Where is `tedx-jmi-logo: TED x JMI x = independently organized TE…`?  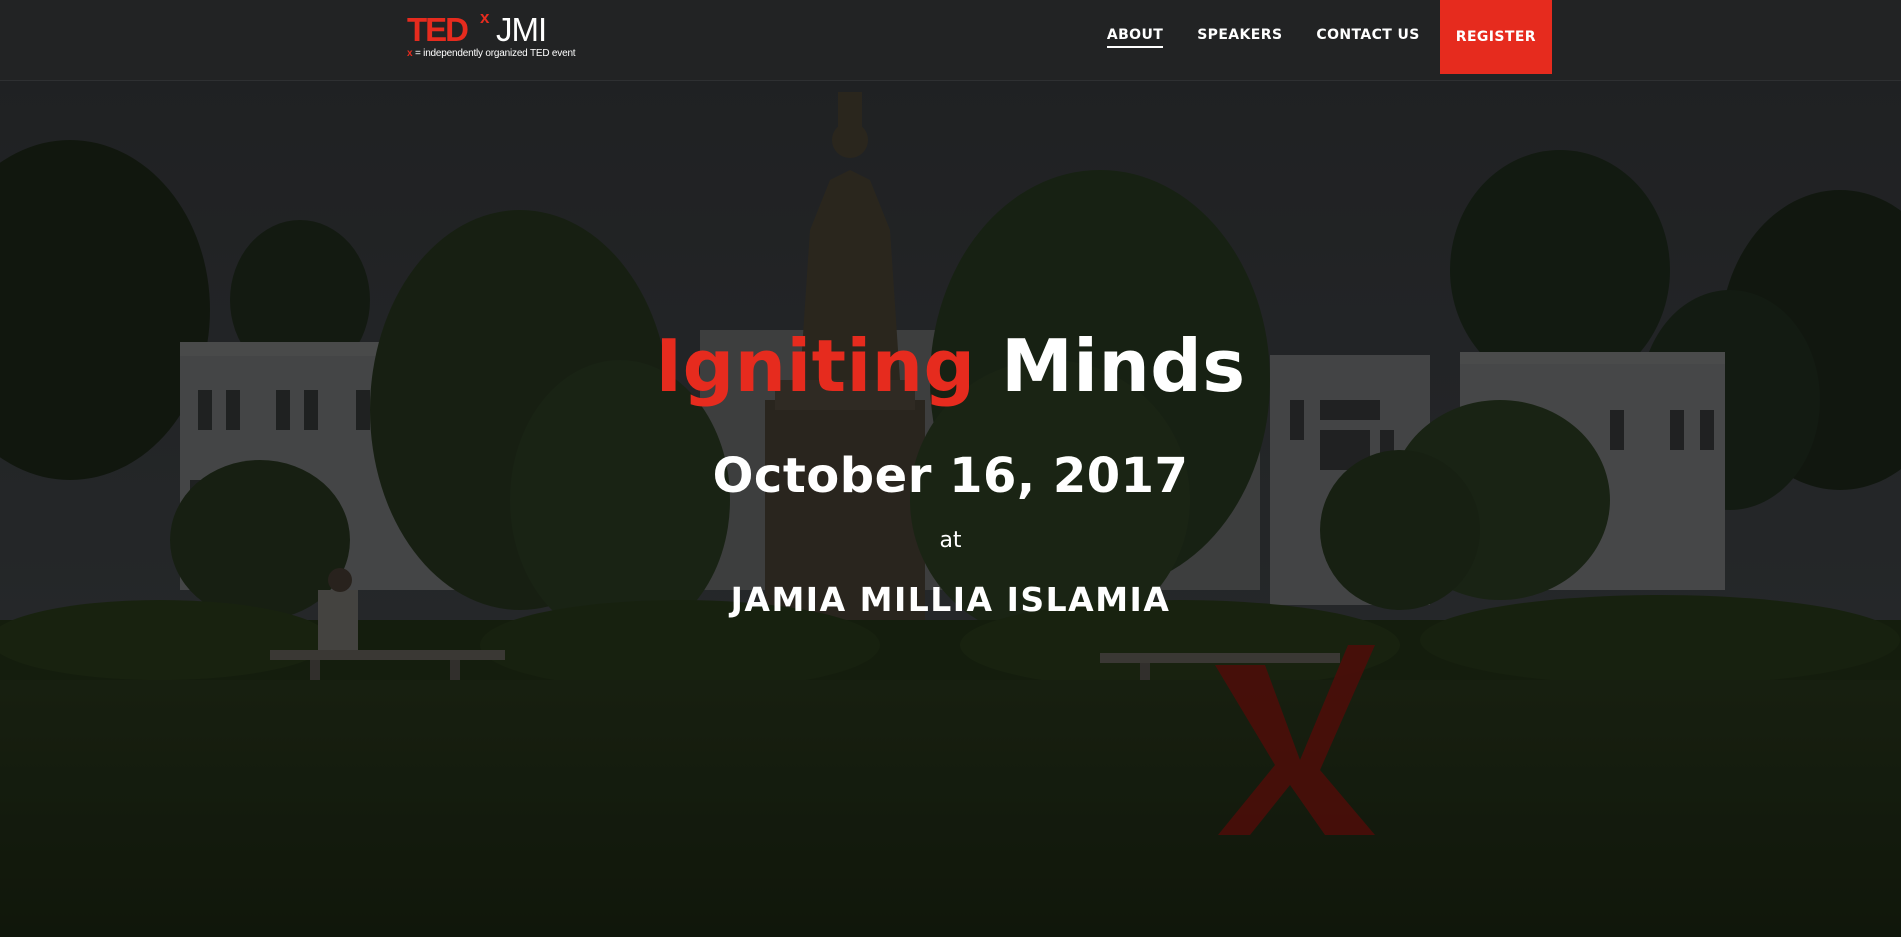
tedx-jmi-logo: TED x JMI x = independently organized TE… is located at coordinates (507, 35).